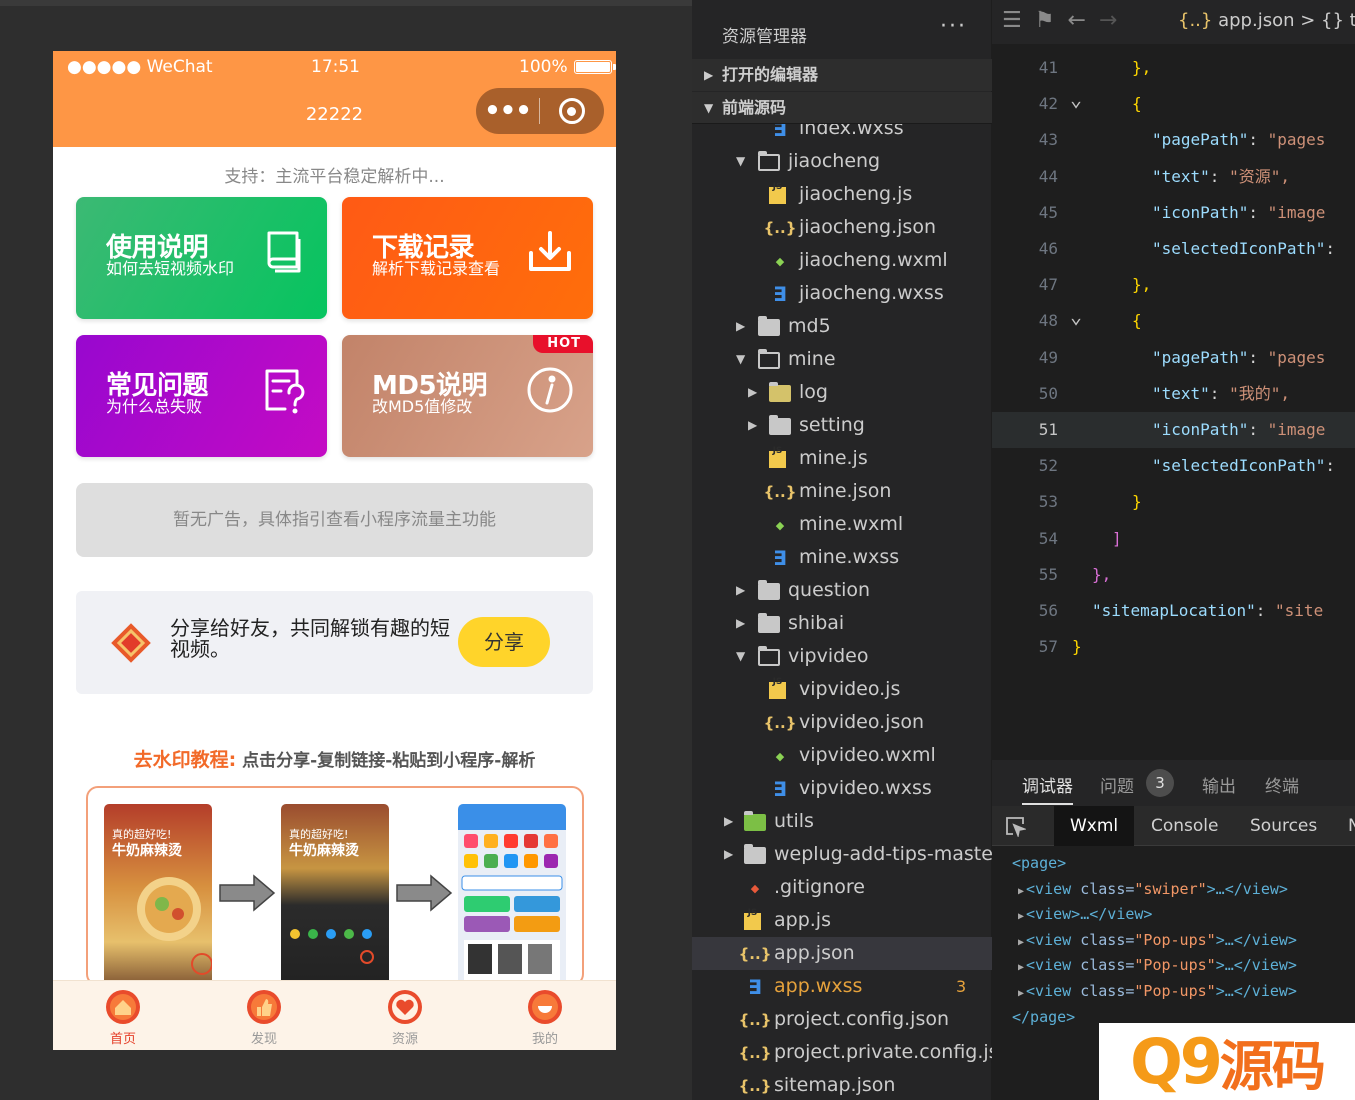  Describe the element at coordinates (1282, 784) in the screenshot. I see `tab-terminal: 终端` at that location.